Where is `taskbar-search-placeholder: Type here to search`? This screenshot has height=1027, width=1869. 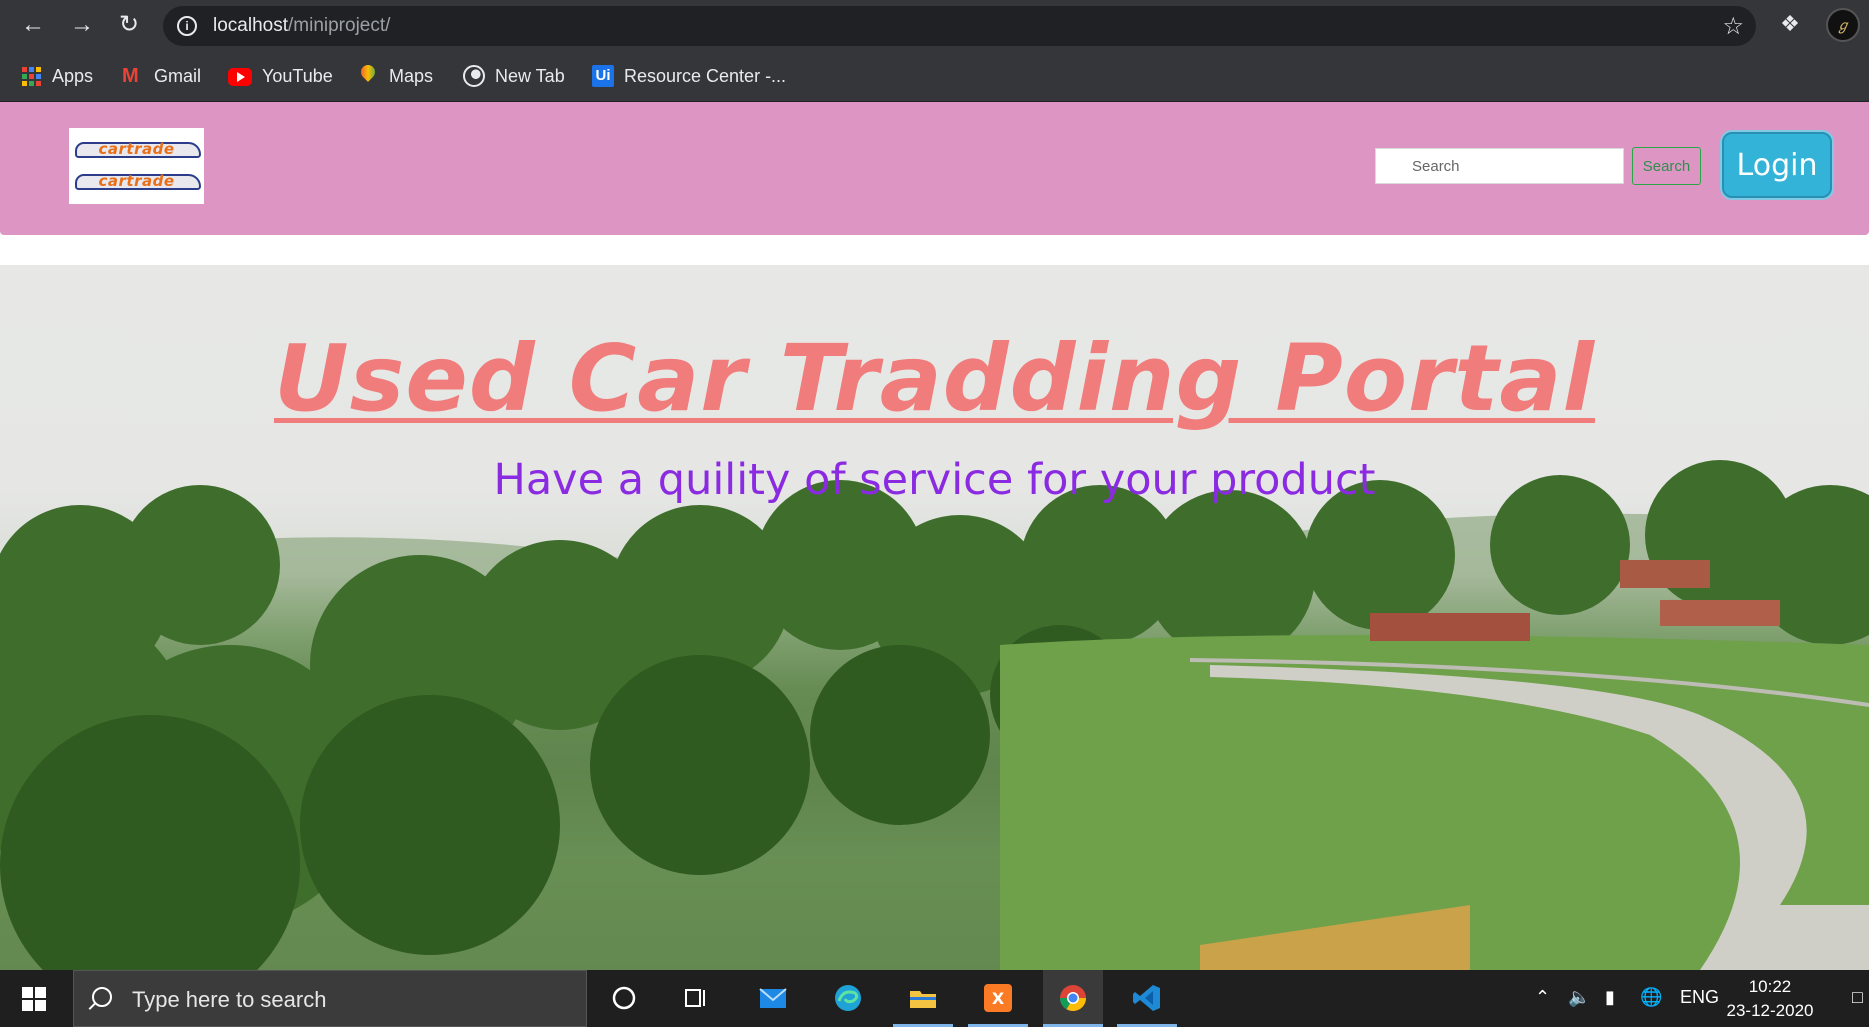 taskbar-search-placeholder: Type here to search is located at coordinates (229, 999).